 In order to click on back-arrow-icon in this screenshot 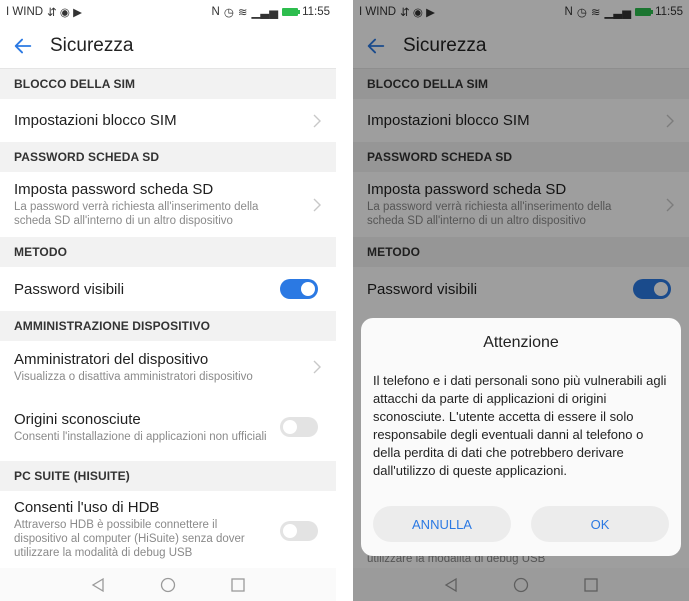, I will do `click(23, 46)`.